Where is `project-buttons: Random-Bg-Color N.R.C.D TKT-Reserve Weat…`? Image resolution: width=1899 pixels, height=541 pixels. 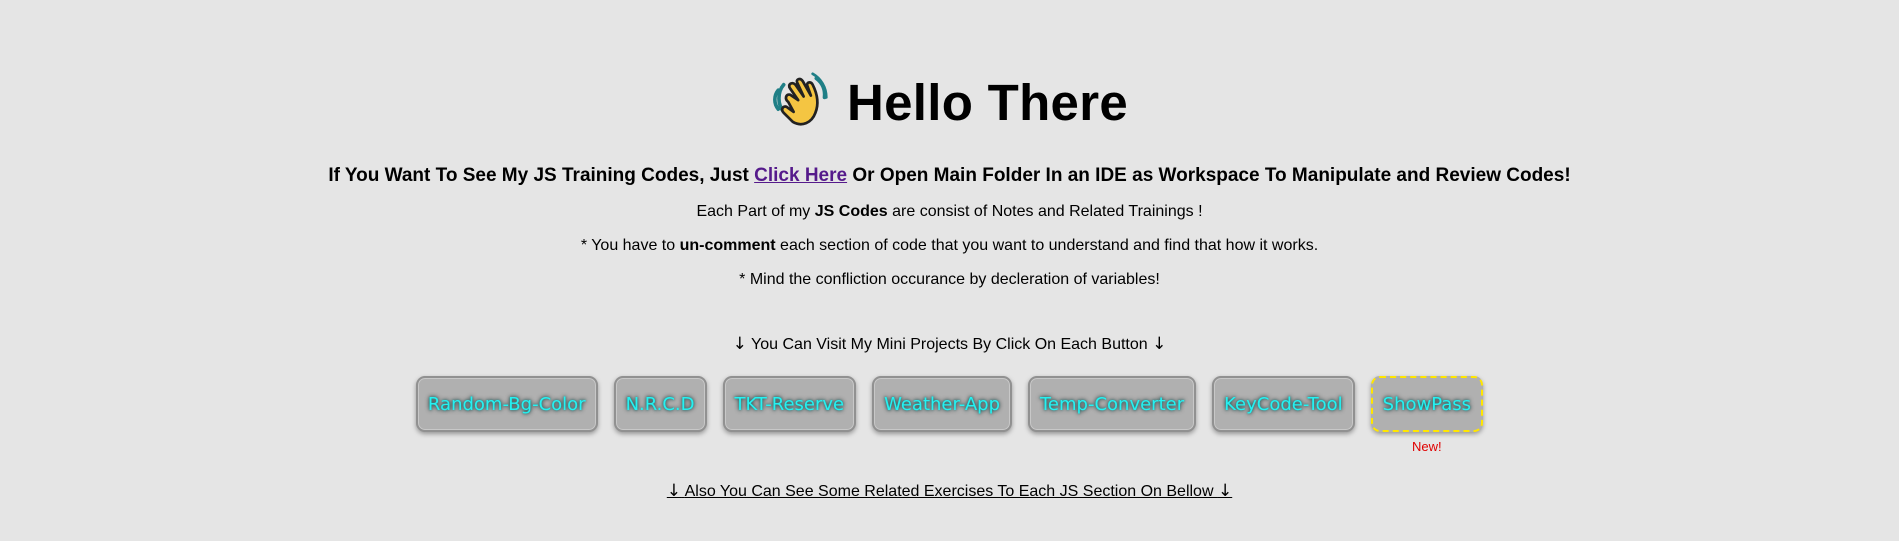 project-buttons: Random-Bg-Color N.R.C.D TKT-Reserve Weat… is located at coordinates (949, 415).